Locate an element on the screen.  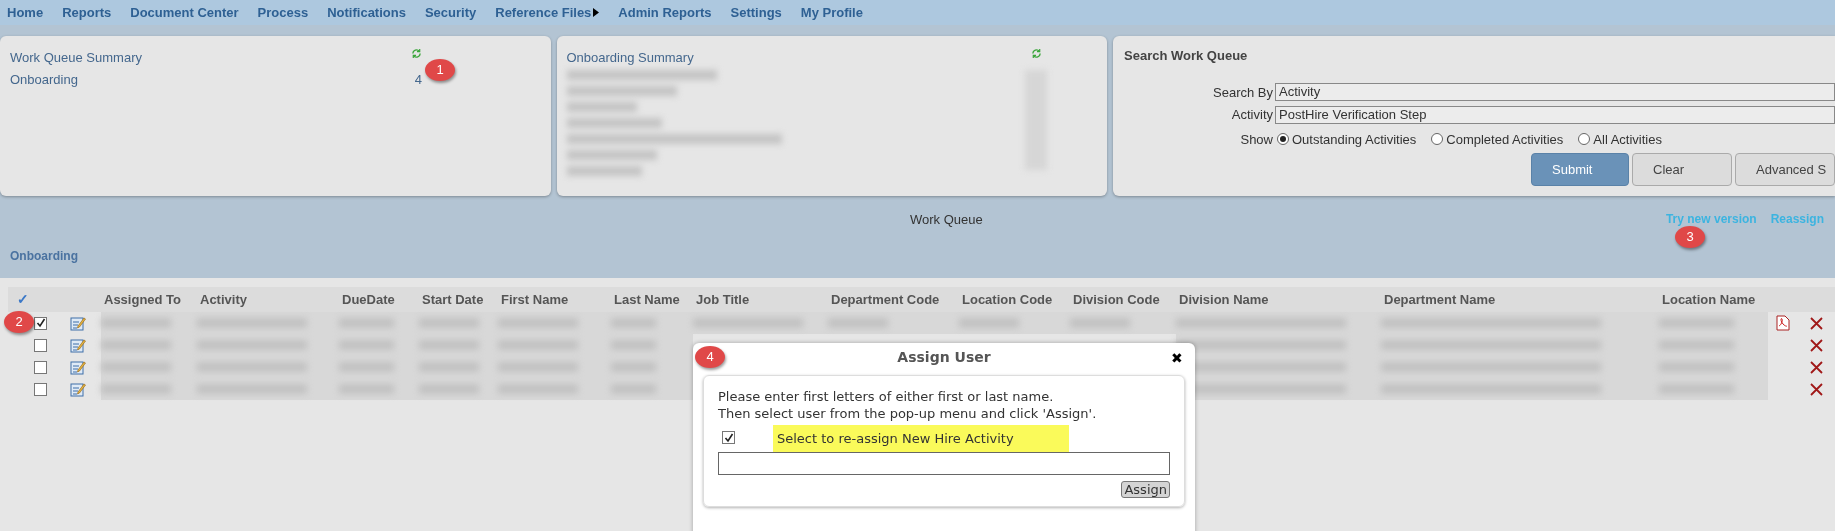
column-header: Last Name is located at coordinates (647, 299).